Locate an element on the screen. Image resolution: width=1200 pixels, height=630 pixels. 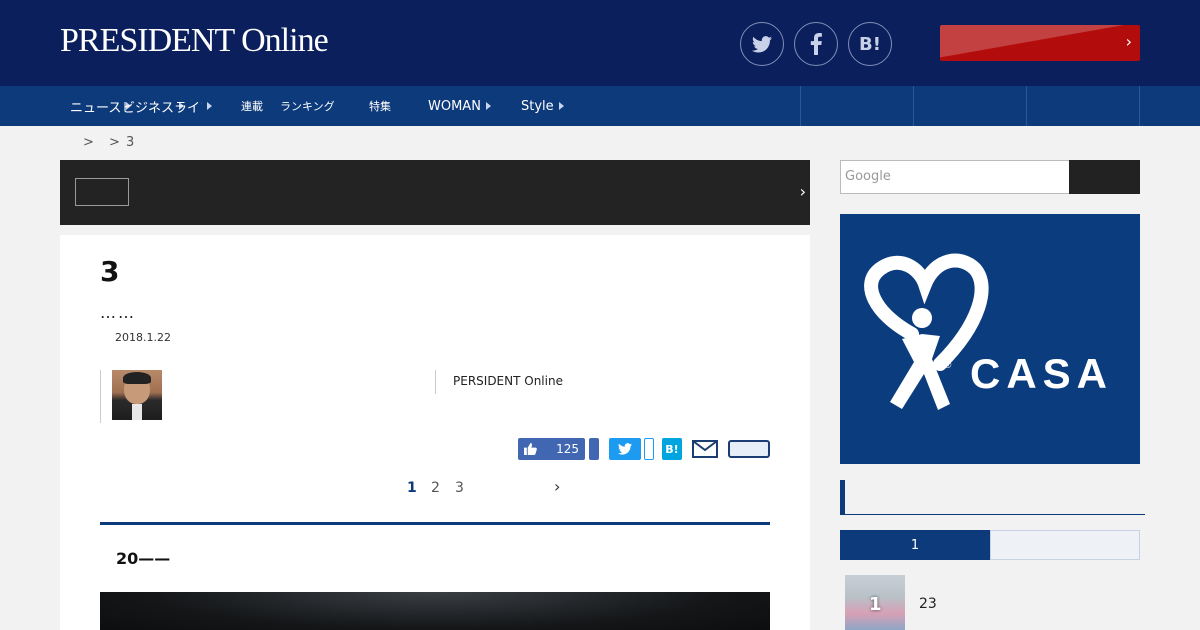
thumbs-up-icon is located at coordinates (530, 449).